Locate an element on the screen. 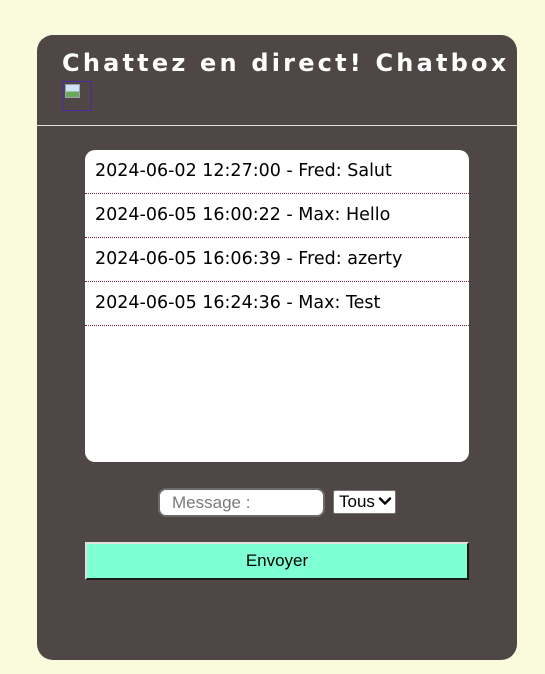 The width and height of the screenshot is (545, 674). list-item: 2024-06-05 16:06:39 - Fred: azerty is located at coordinates (277, 260).